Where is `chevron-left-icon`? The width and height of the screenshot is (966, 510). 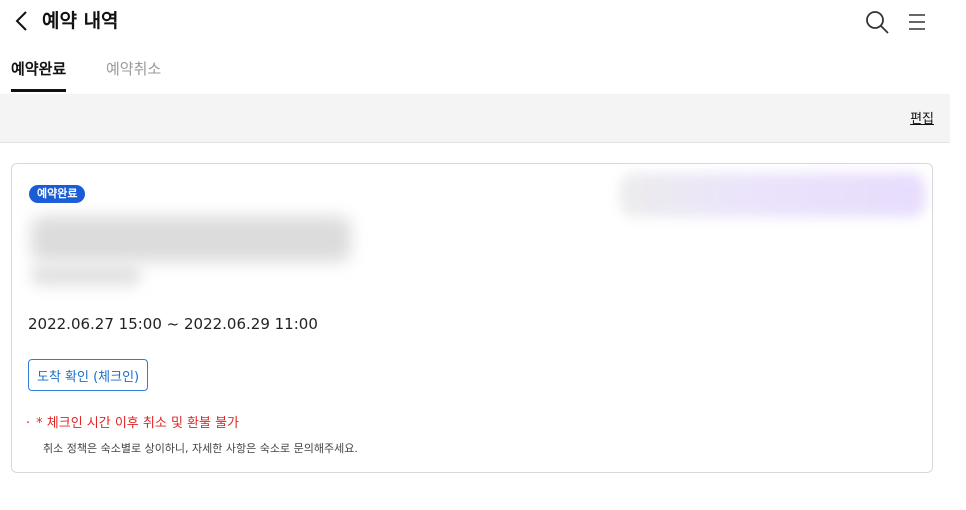 chevron-left-icon is located at coordinates (22, 21).